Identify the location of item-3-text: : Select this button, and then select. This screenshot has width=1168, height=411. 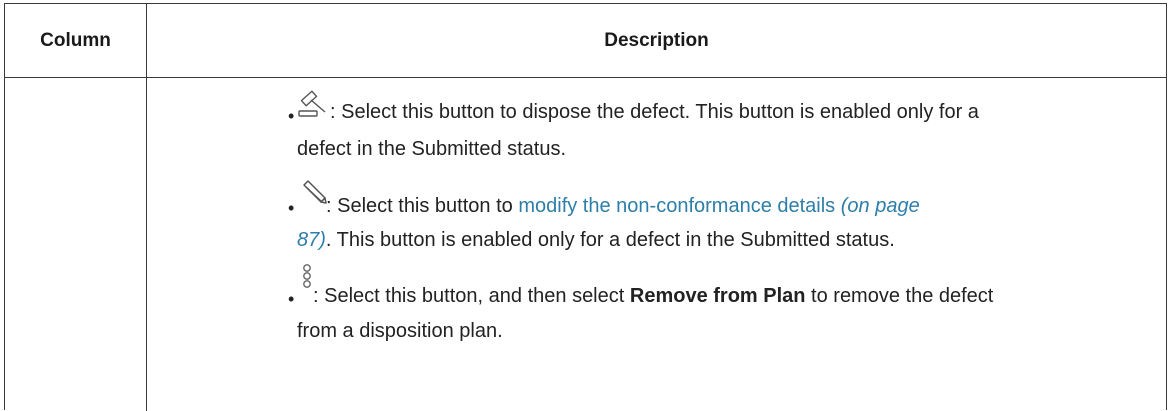
(471, 296).